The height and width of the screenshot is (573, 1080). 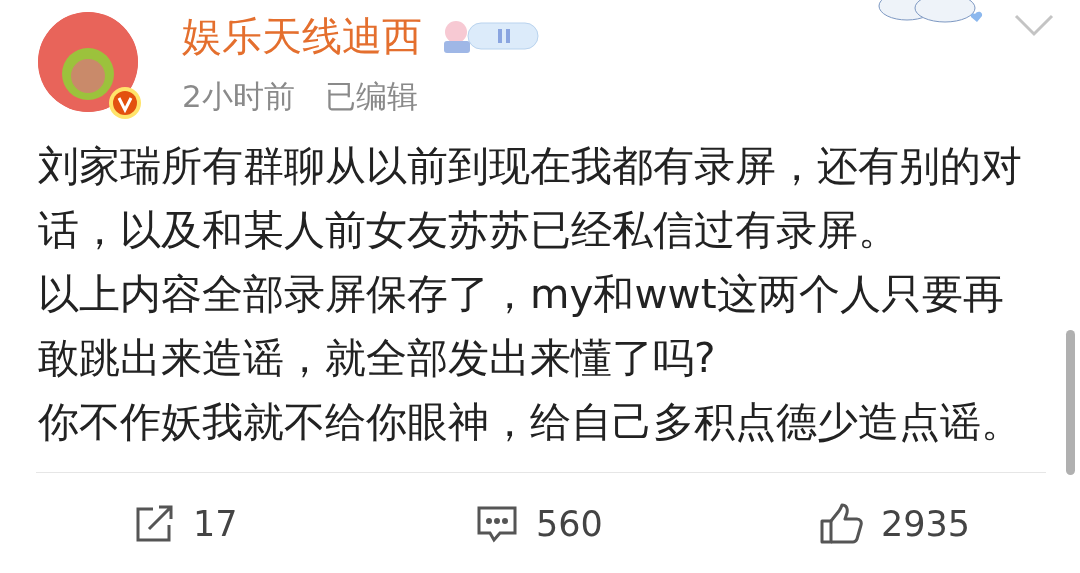 I want to click on share-count: 17, so click(x=215, y=524).